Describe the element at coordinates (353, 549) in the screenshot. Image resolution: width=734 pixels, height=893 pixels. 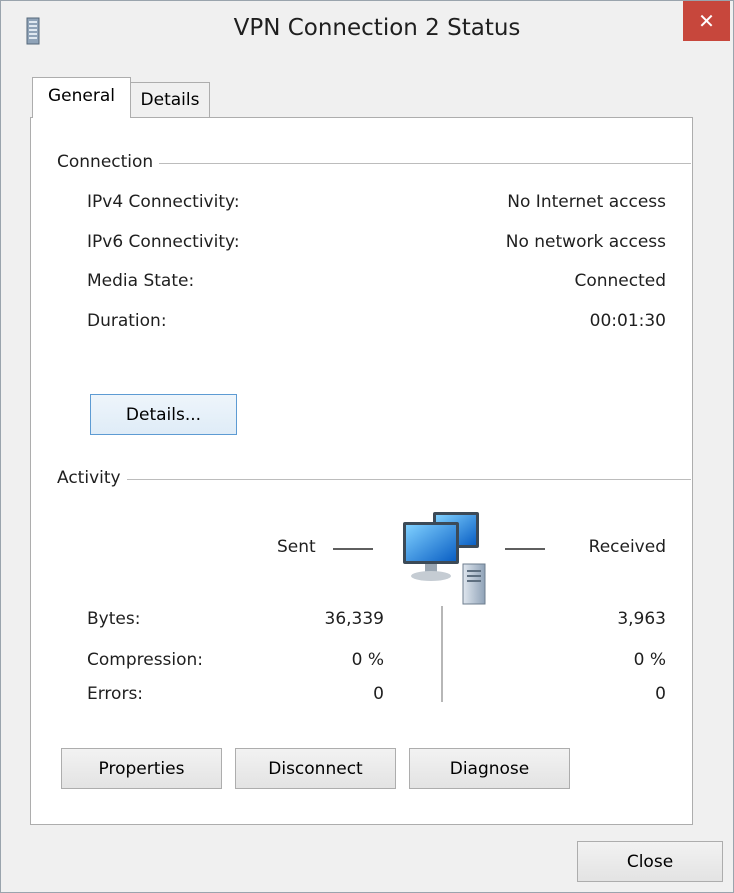
I see `sent-connector-line` at that location.